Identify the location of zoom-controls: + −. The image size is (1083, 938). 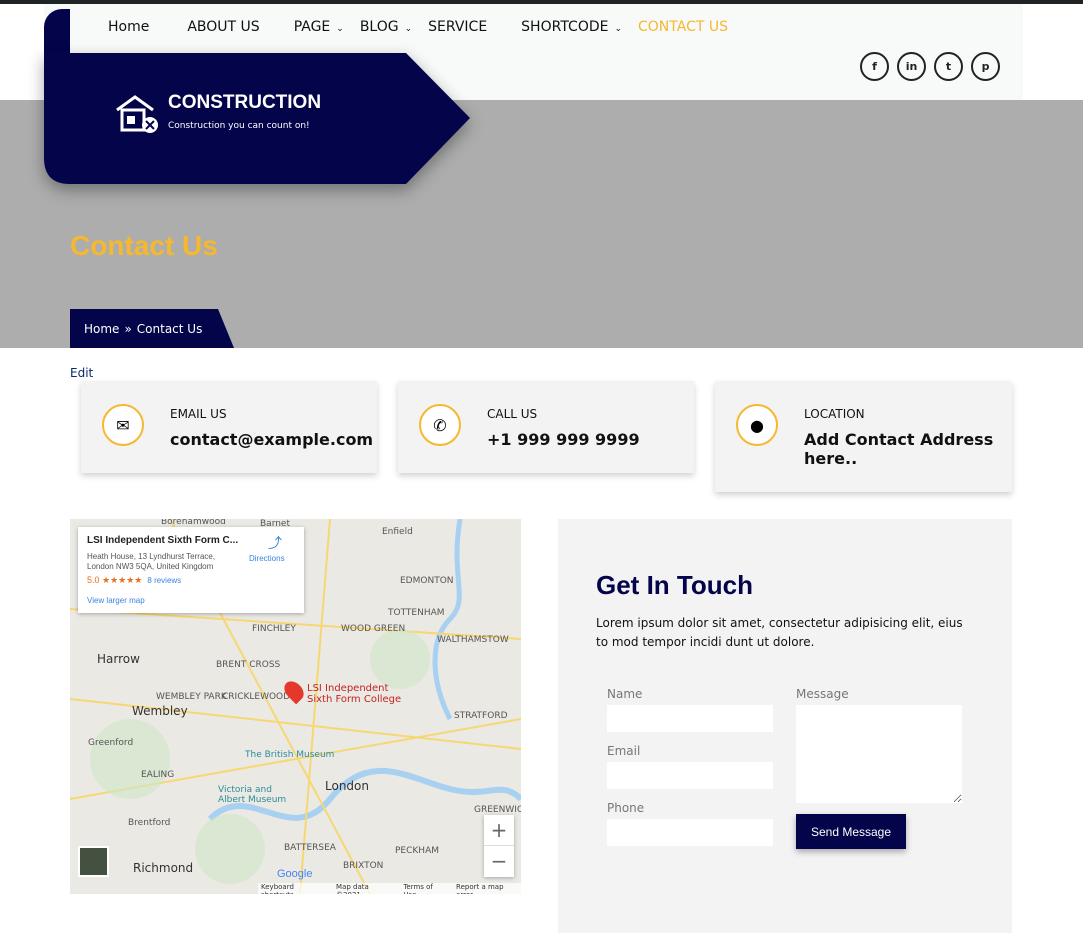
(499, 846).